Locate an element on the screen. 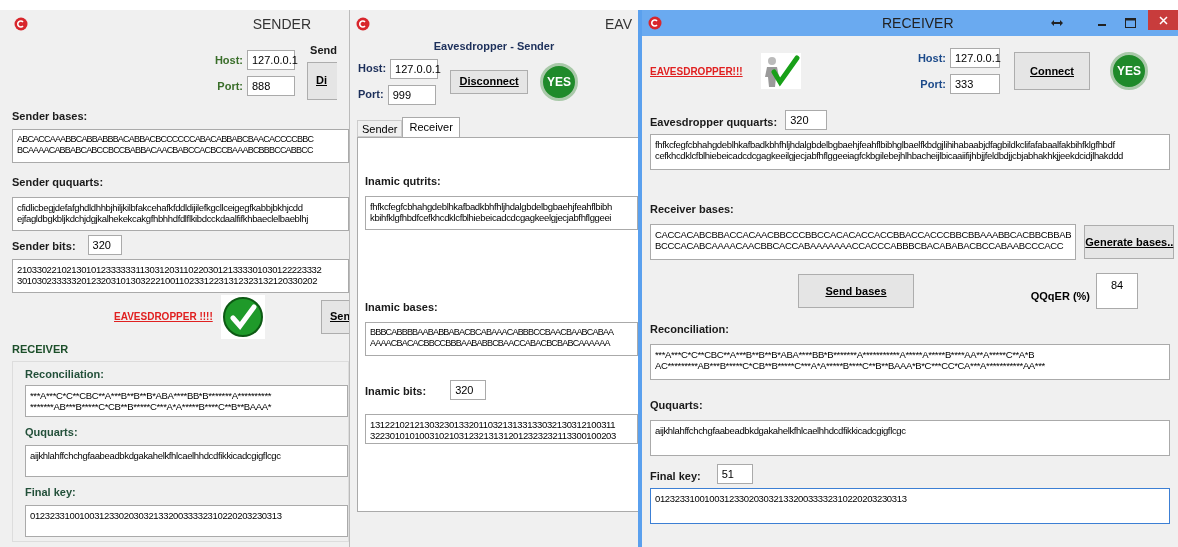 This screenshot has height=547, width=1178. window-title: RECEIVER is located at coordinates (918, 23).